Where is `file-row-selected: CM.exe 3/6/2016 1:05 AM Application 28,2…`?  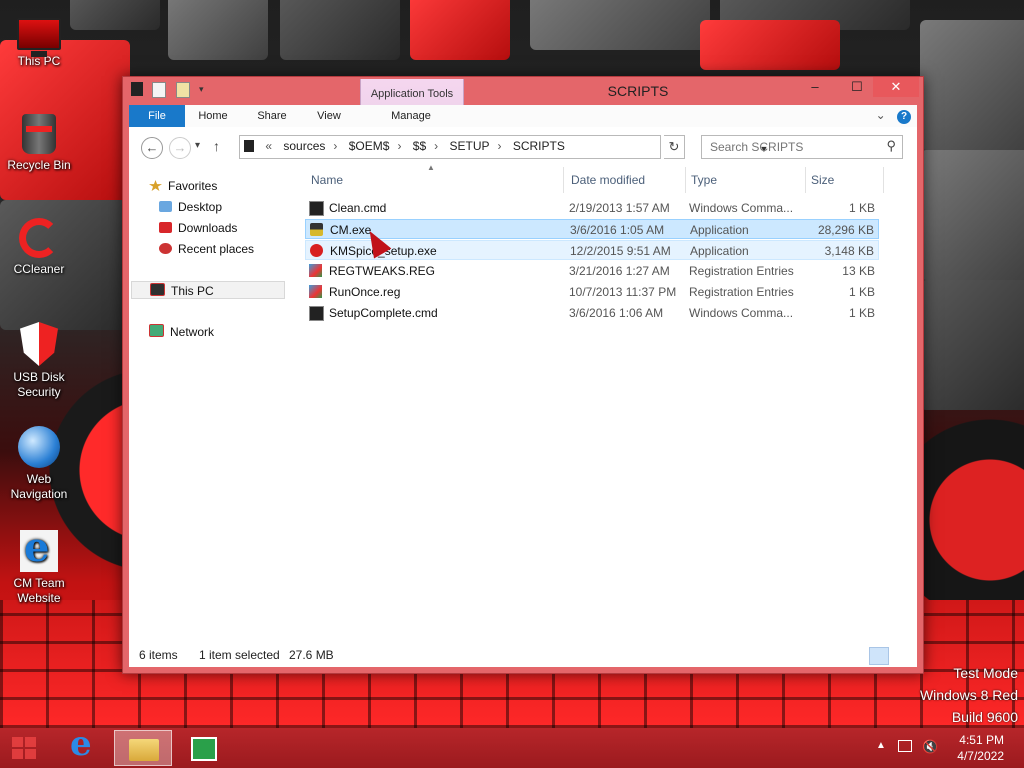 file-row-selected: CM.exe 3/6/2016 1:05 AM Application 28,2… is located at coordinates (592, 229).